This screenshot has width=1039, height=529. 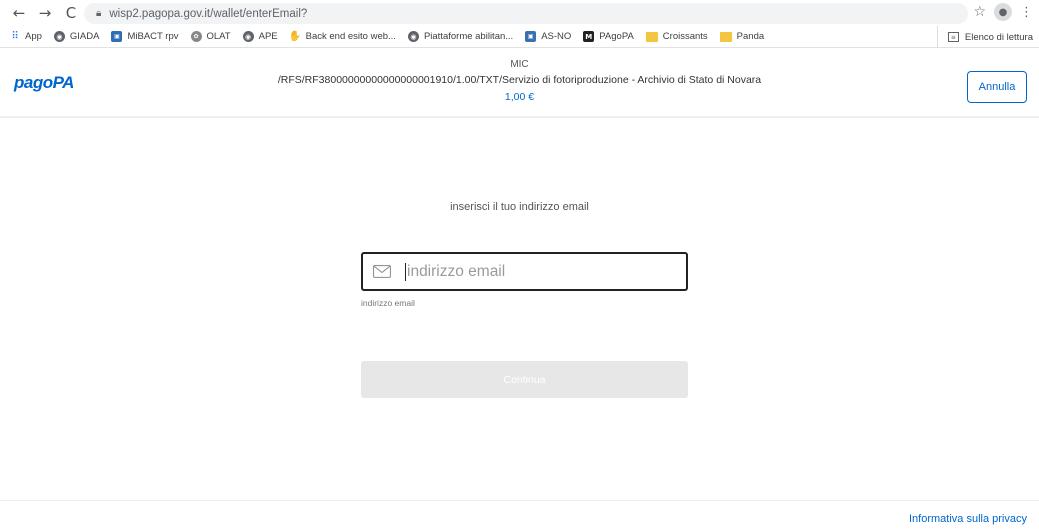 I want to click on bookmark-croissants: Croissants, so click(x=676, y=36).